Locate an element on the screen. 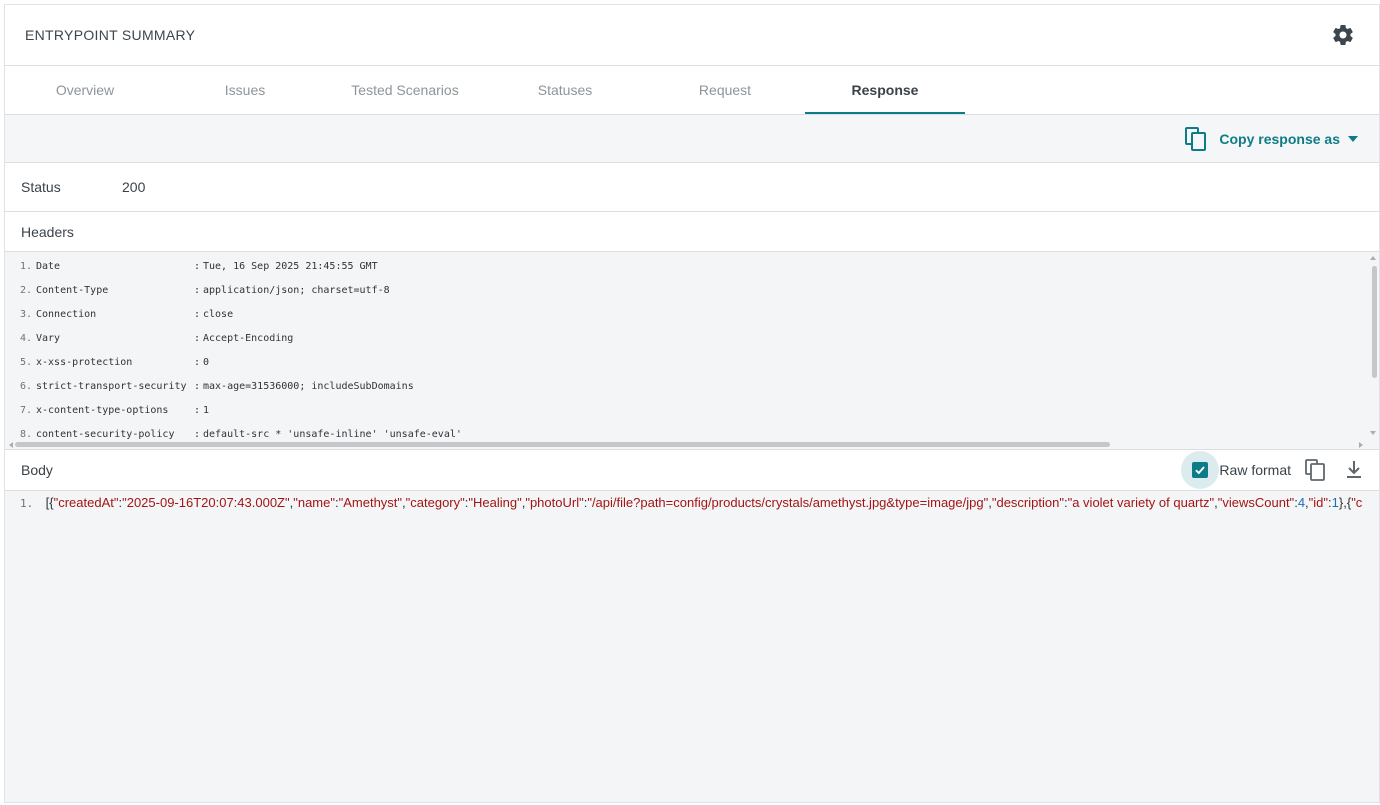 The width and height of the screenshot is (1380, 805). headers-section-header: Headers is located at coordinates (692, 232).